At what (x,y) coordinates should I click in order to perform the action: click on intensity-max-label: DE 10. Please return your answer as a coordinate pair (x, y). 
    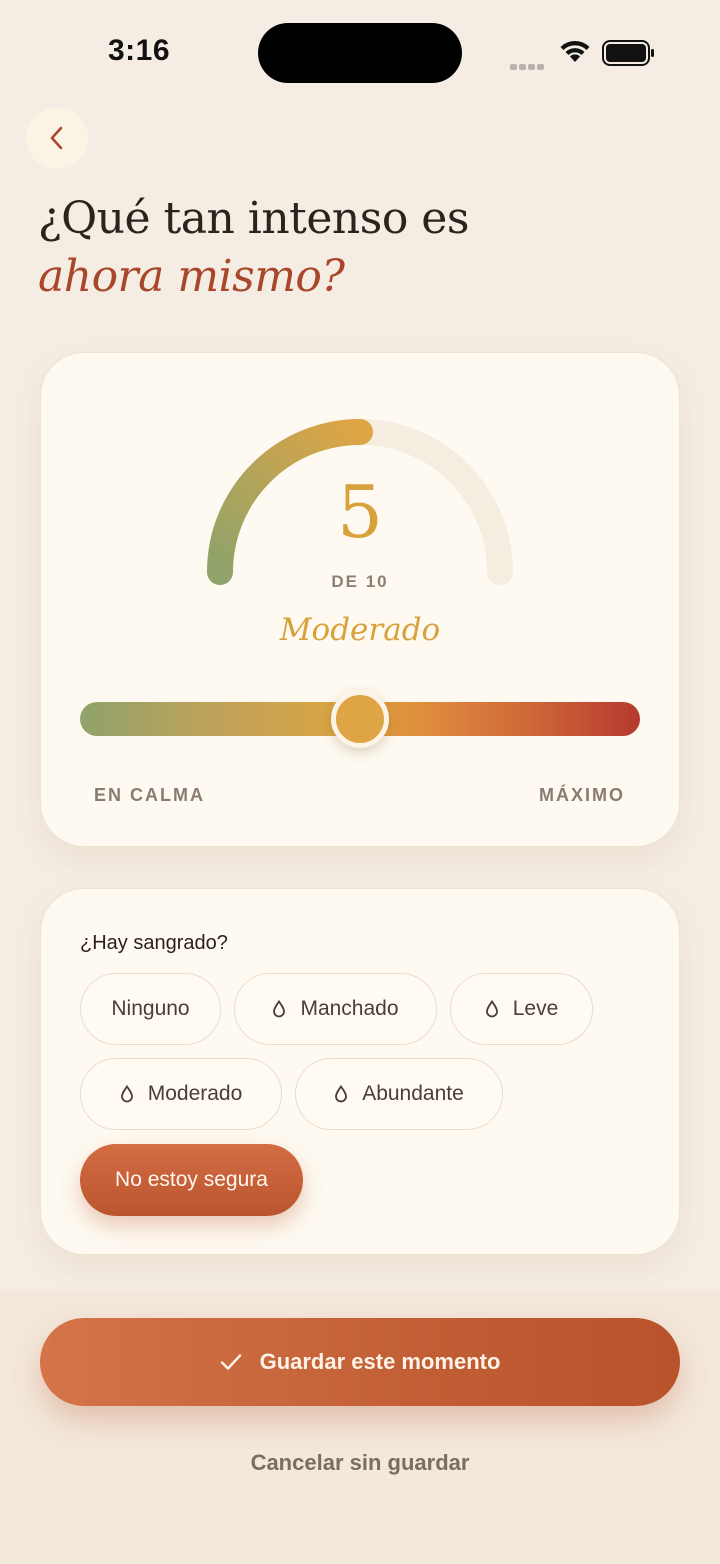
    Looking at the image, I should click on (360, 581).